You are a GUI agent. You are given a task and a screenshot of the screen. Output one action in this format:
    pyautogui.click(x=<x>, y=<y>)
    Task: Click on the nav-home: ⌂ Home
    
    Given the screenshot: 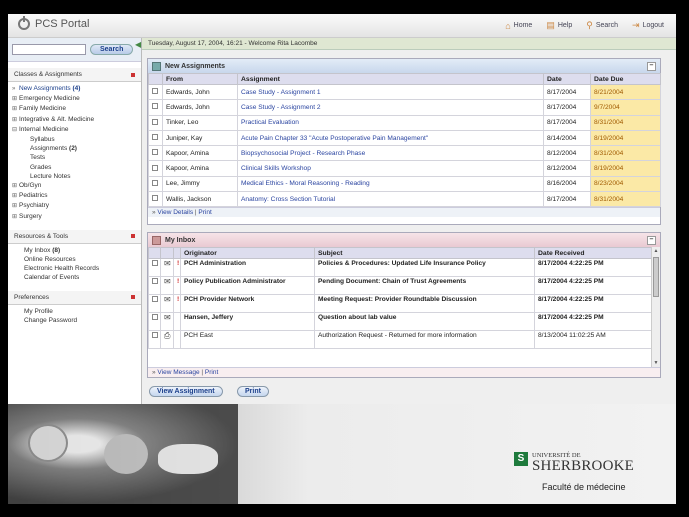 What is the action you would take?
    pyautogui.click(x=518, y=25)
    